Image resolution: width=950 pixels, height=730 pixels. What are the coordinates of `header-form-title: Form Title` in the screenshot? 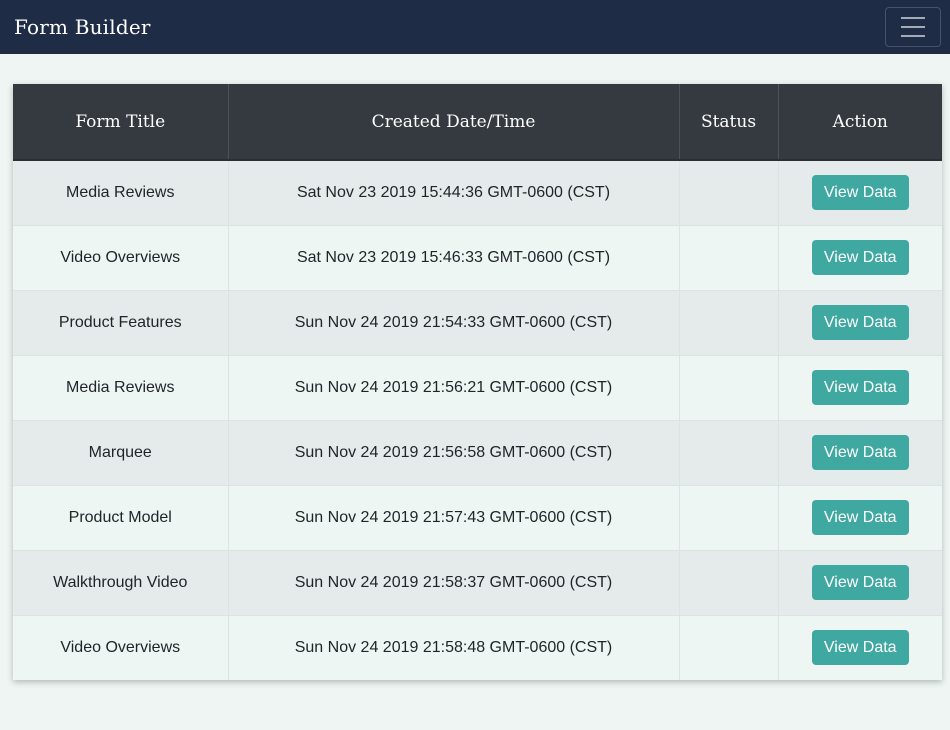 It's located at (121, 122).